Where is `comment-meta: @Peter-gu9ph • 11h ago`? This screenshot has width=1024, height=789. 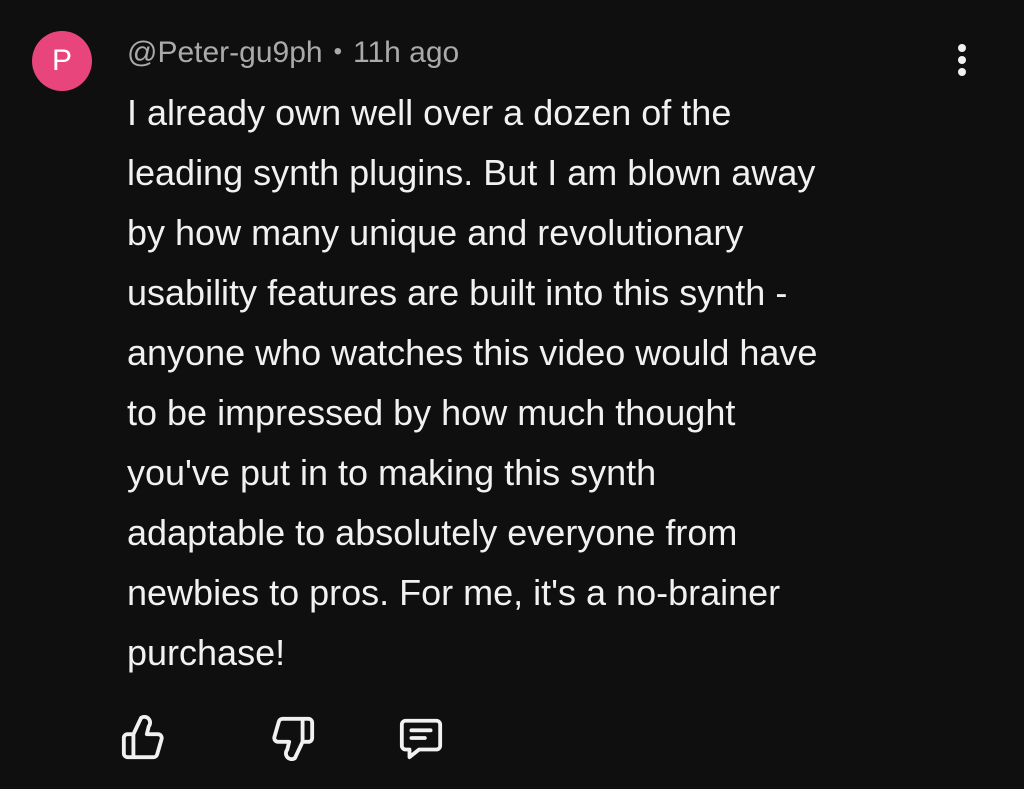
comment-meta: @Peter-gu9ph • 11h ago is located at coordinates (293, 53).